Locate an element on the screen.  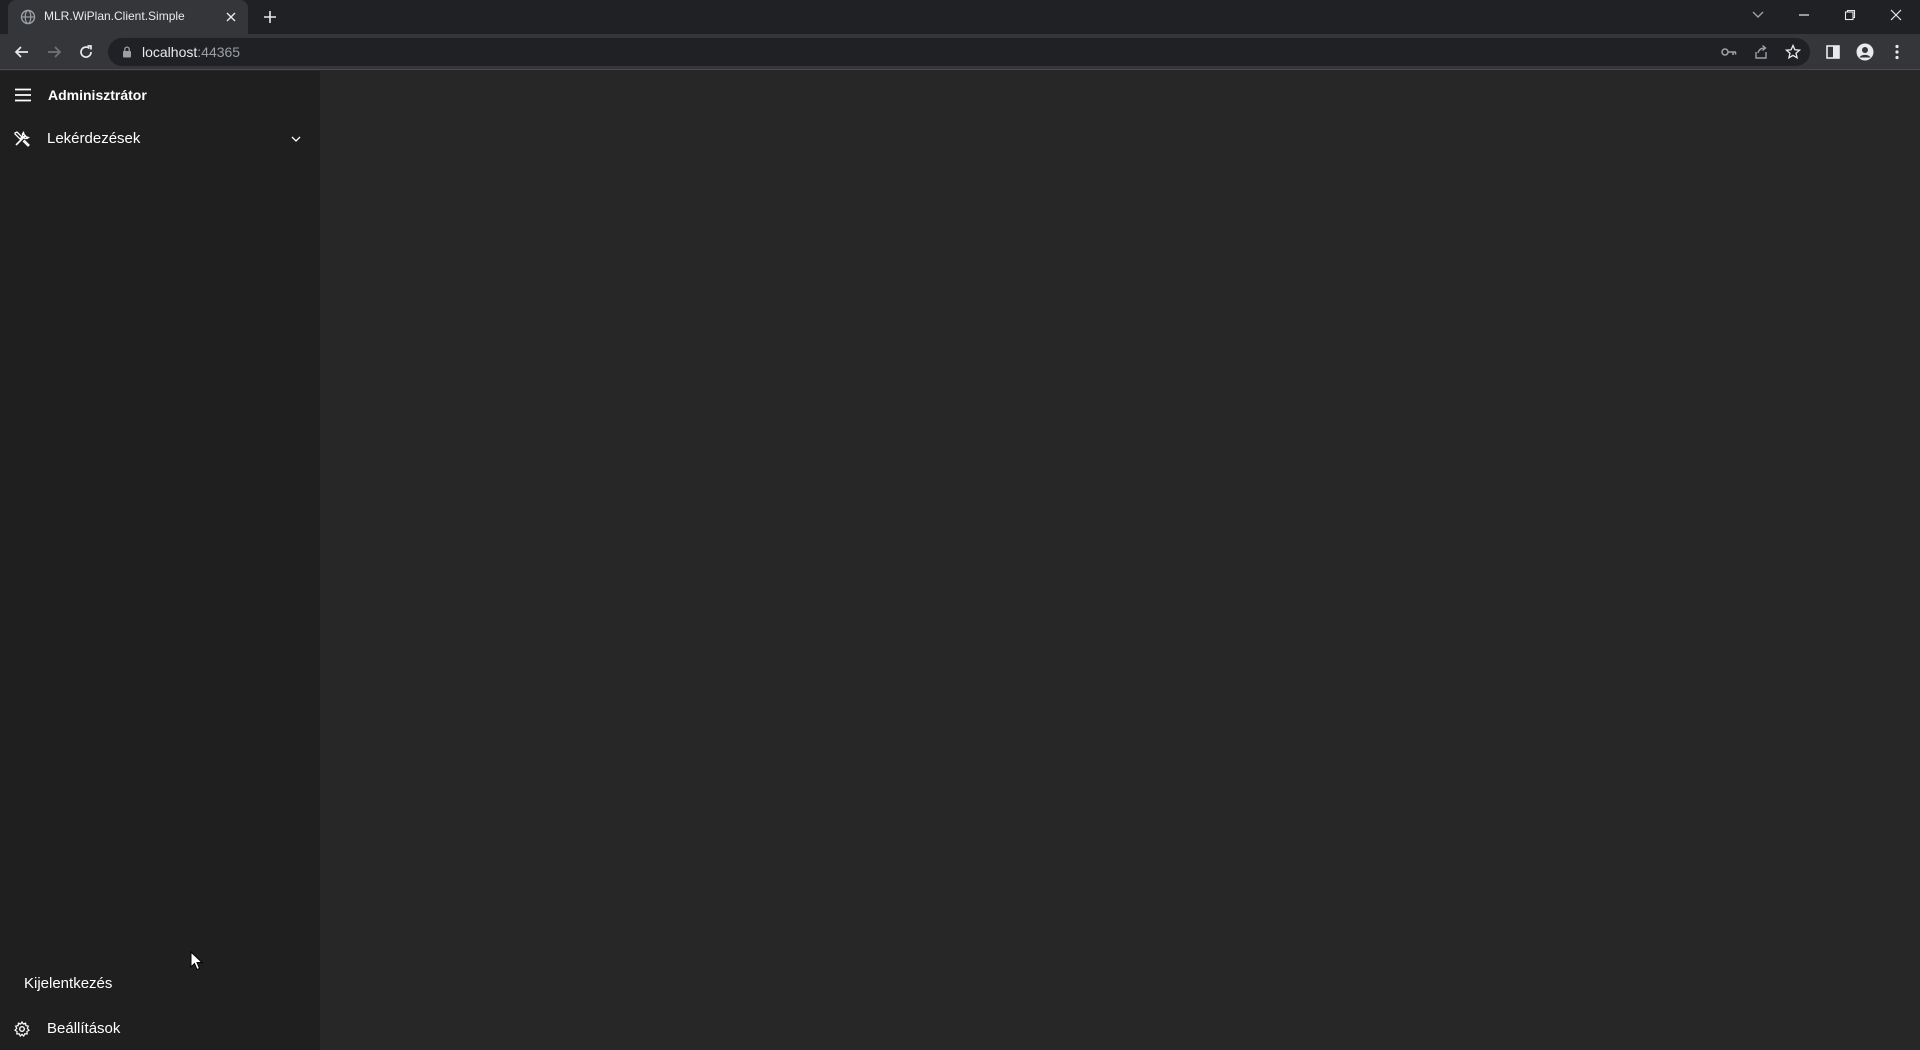
sidebar-item-settings: Beállítások is located at coordinates (160, 1027).